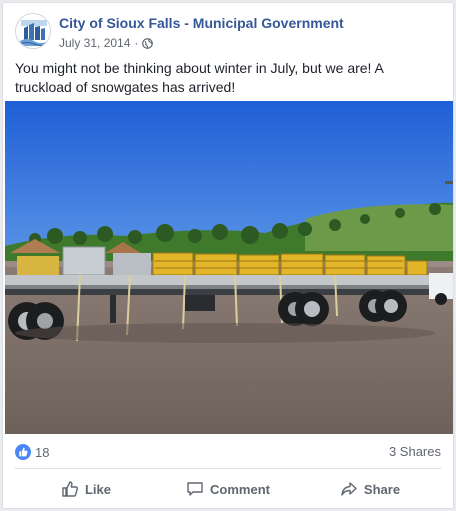 The image size is (456, 511). What do you see at coordinates (23, 452) in the screenshot?
I see `like-reaction-icon` at bounding box center [23, 452].